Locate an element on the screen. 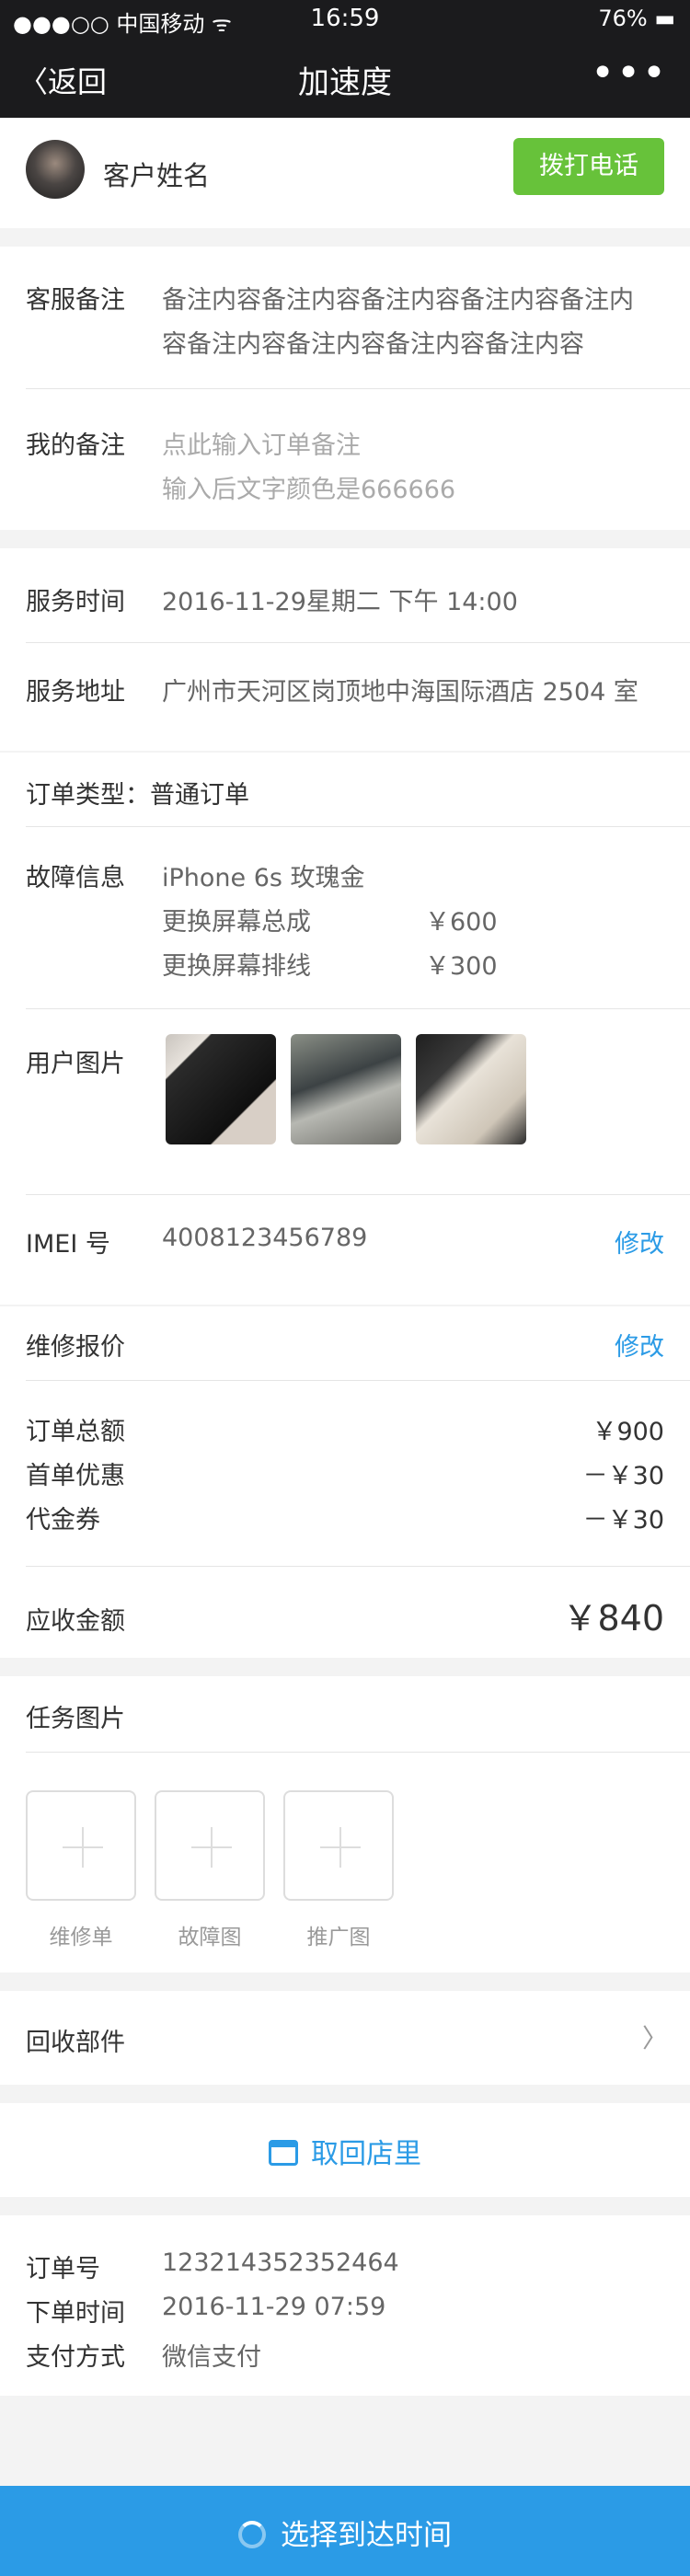 Image resolution: width=690 pixels, height=2576 pixels. device-name: iPhone 6s 玫瑰金 is located at coordinates (263, 878).